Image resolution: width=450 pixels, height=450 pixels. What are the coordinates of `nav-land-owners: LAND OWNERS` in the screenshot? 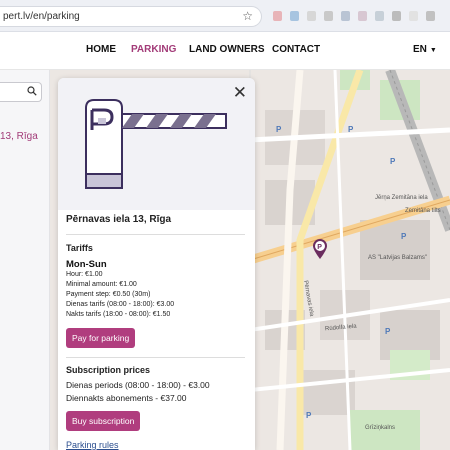 It's located at (227, 49).